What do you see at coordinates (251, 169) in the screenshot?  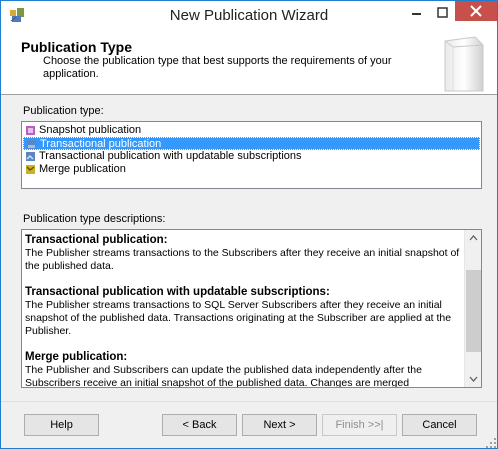 I see `list-item-merge-publication: Merge publication` at bounding box center [251, 169].